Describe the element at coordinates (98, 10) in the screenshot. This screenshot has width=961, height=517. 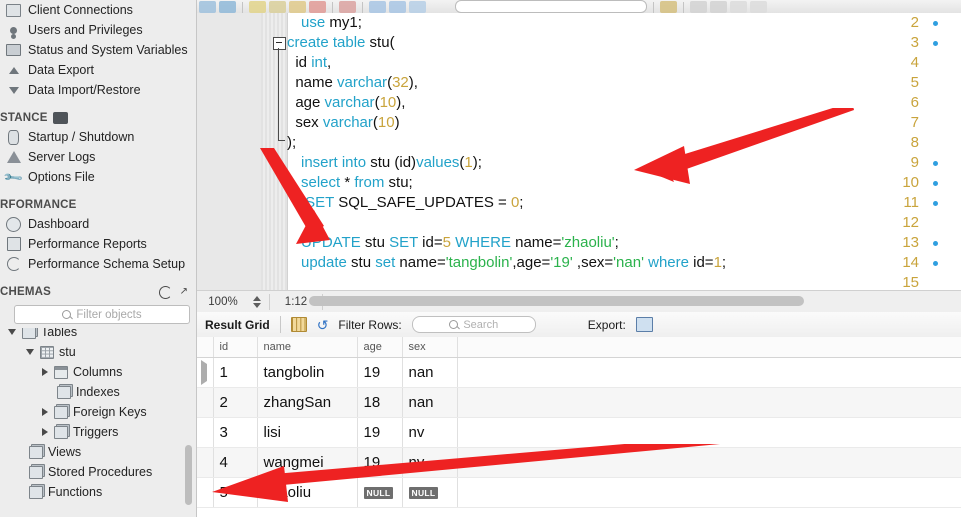
I see `sidebar-item-client-connections: Client Connections` at that location.